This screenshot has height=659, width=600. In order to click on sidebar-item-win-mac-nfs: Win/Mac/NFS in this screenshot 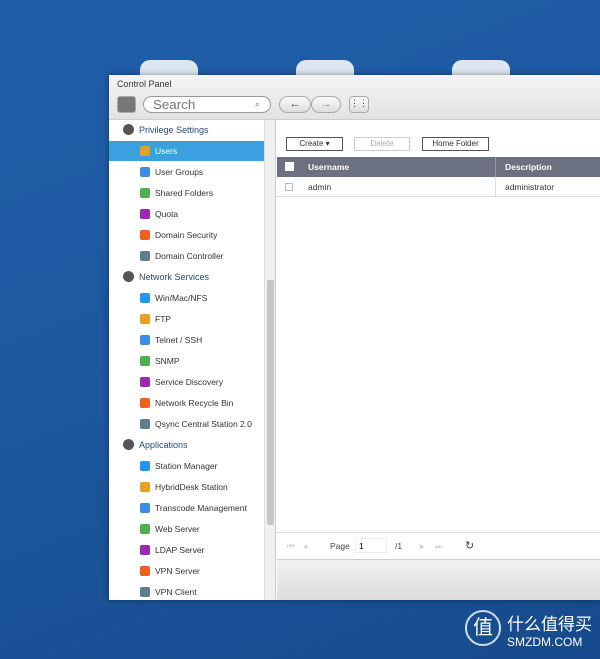, I will do `click(186, 298)`.